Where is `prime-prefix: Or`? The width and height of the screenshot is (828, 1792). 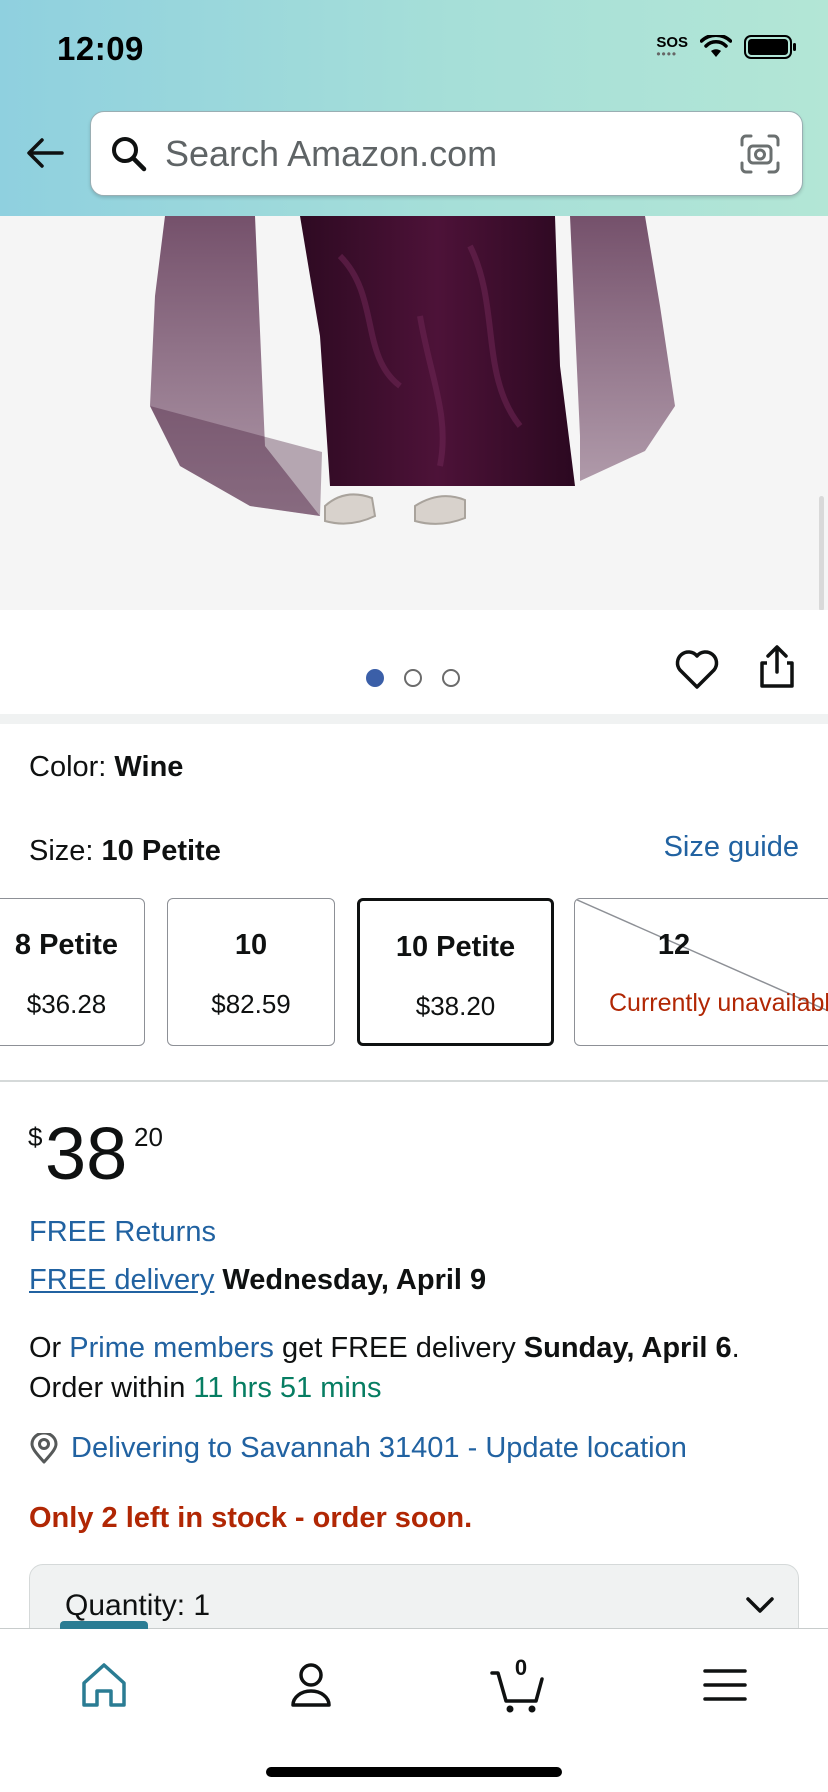 prime-prefix: Or is located at coordinates (49, 1348).